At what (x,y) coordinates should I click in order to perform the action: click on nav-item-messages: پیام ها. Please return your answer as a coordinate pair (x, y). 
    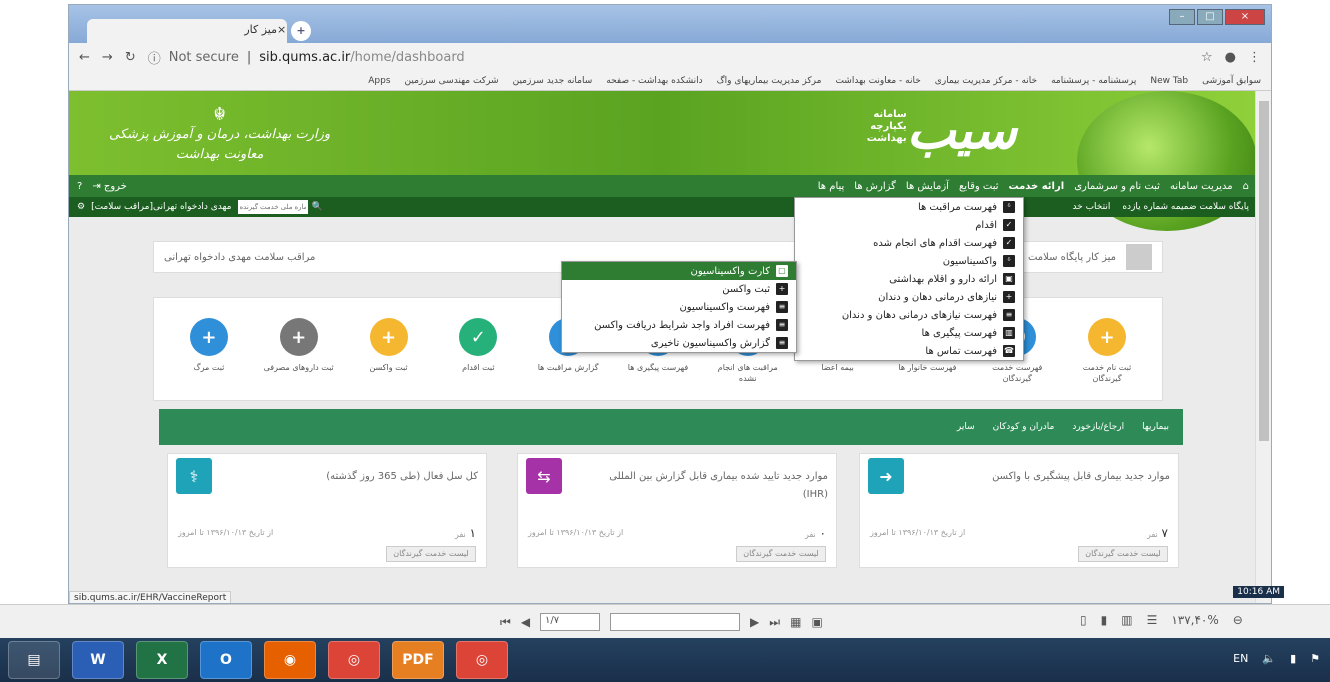
    Looking at the image, I should click on (831, 186).